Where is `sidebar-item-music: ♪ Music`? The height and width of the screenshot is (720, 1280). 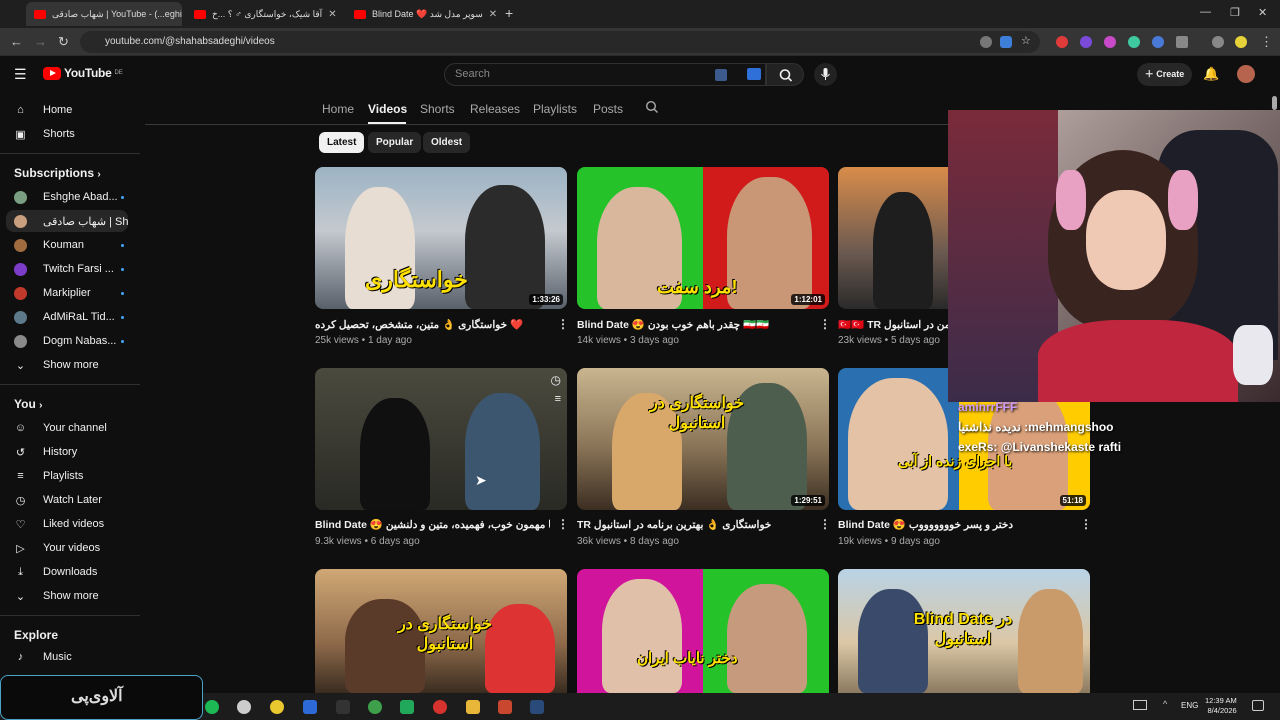
sidebar-item-music: ♪ Music is located at coordinates (66, 657).